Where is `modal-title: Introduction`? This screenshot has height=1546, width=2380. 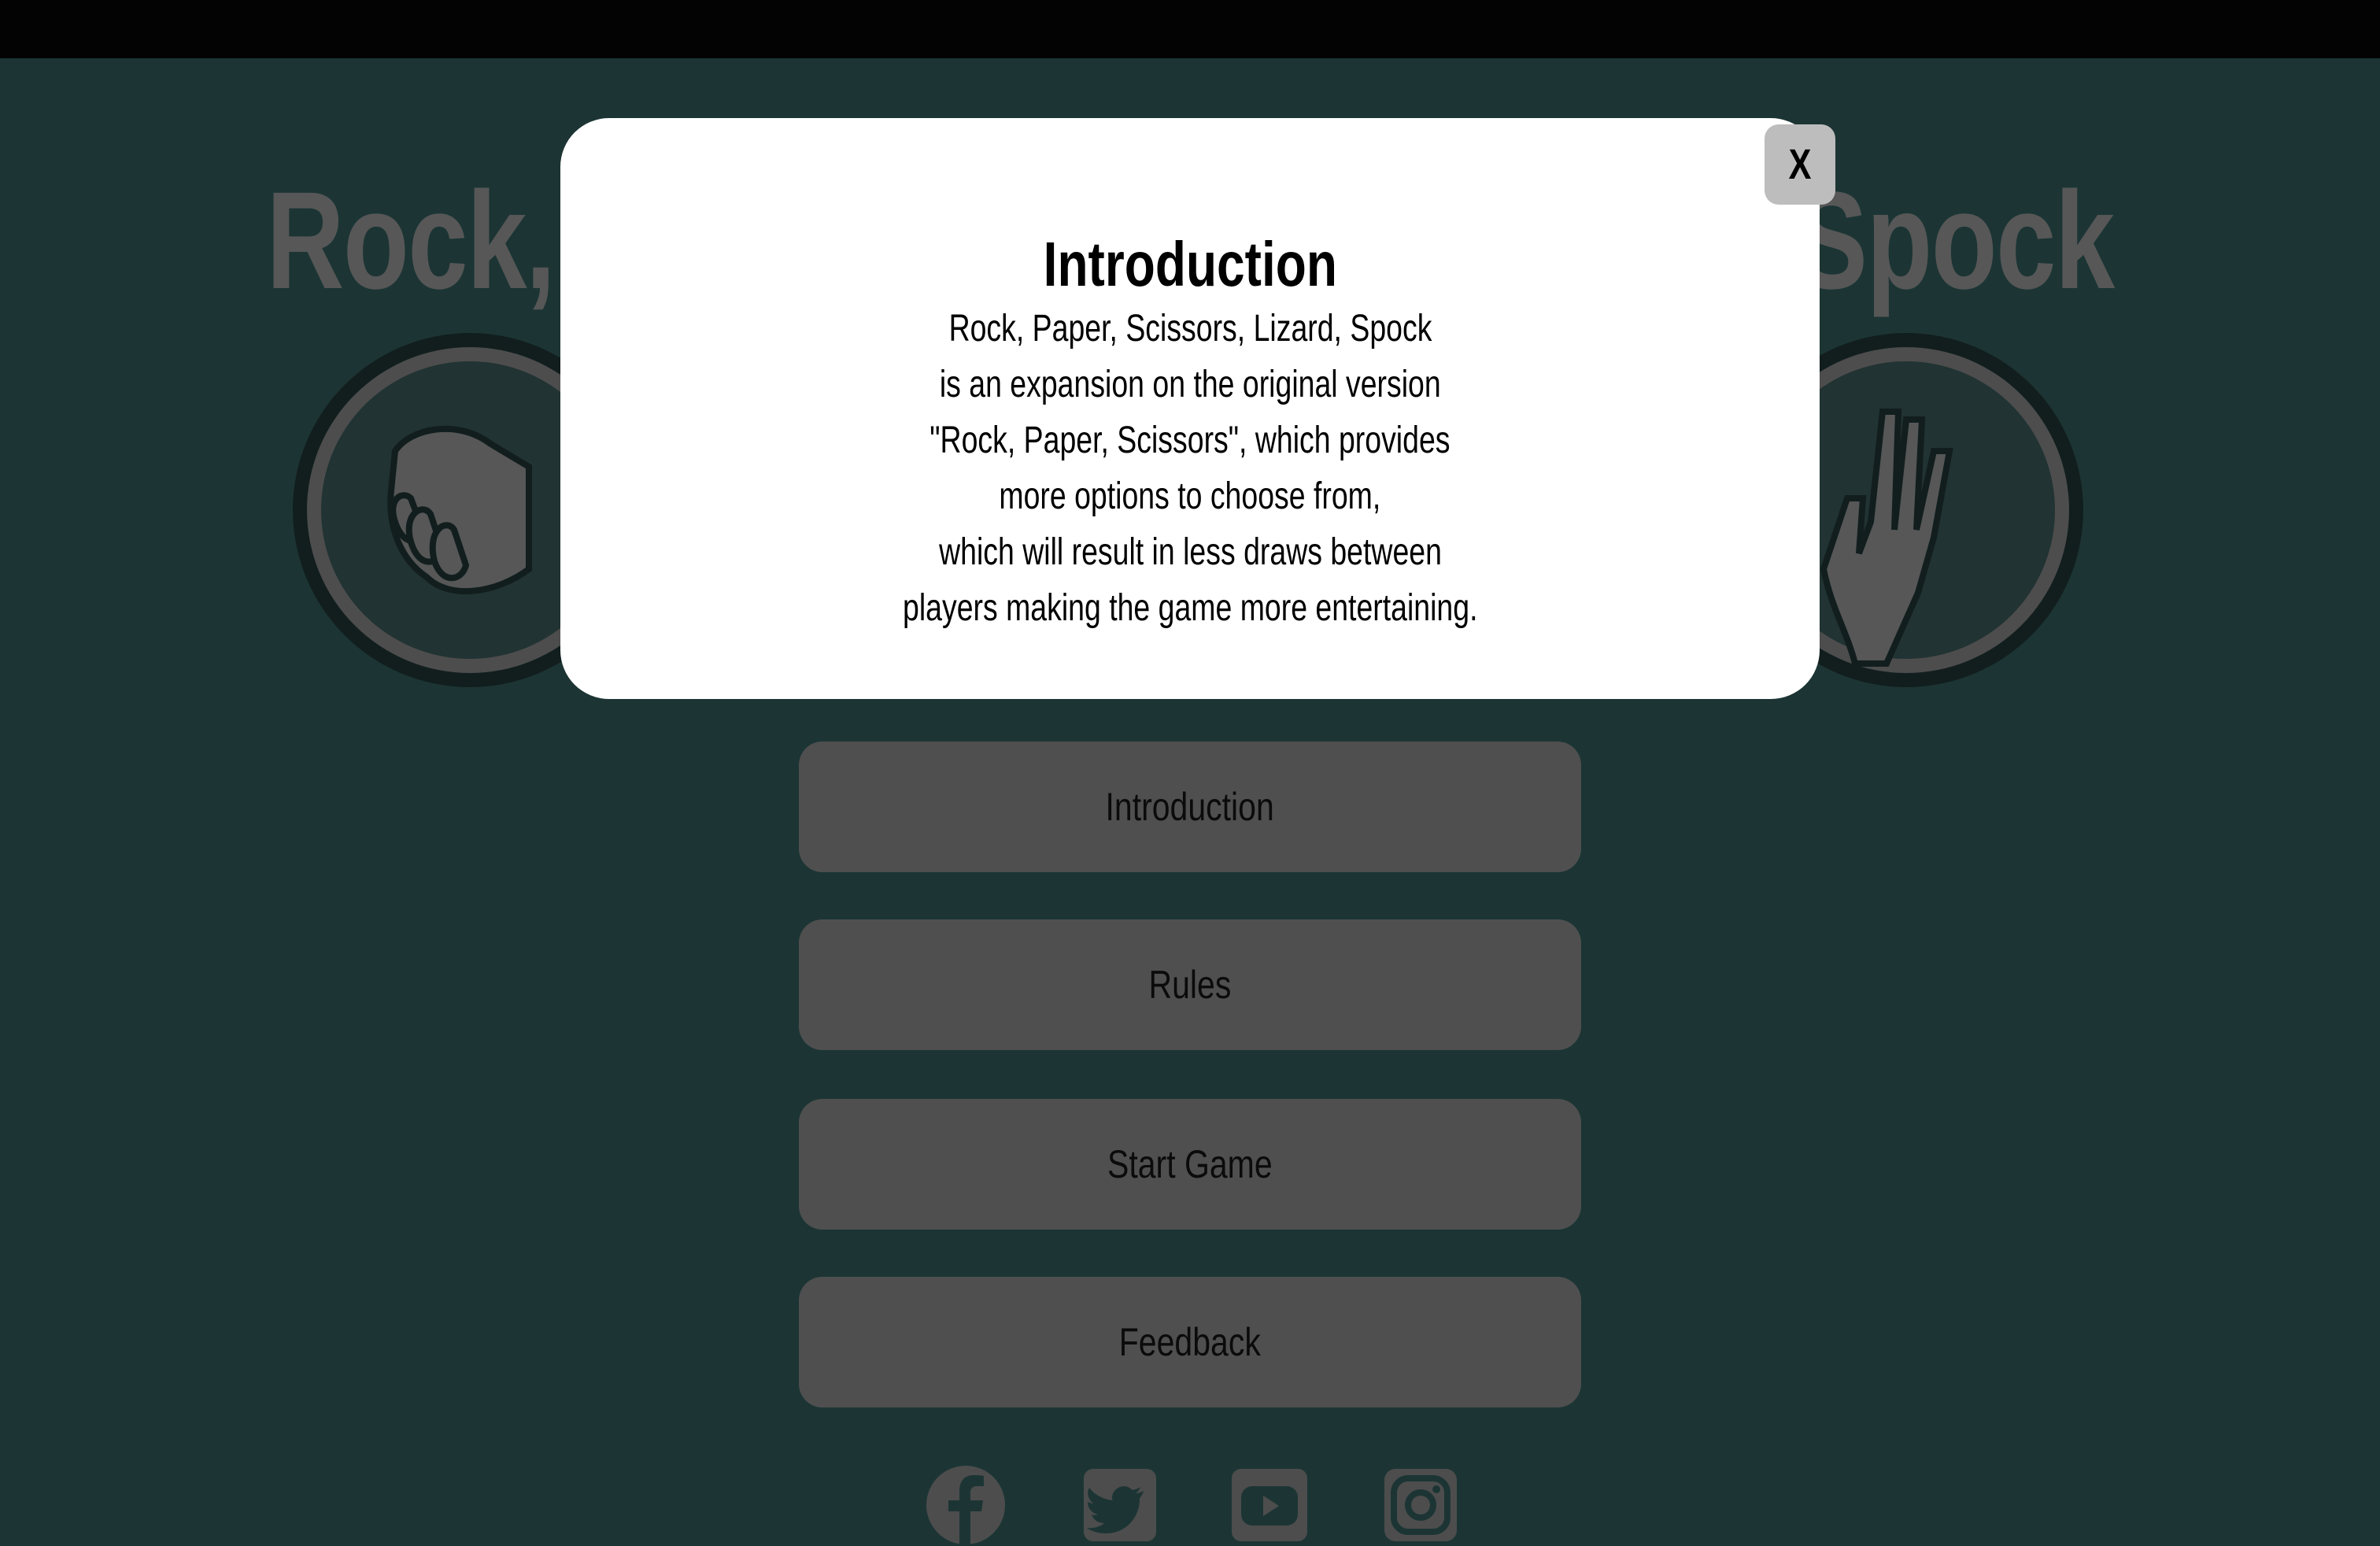
modal-title: Introduction is located at coordinates (1190, 264).